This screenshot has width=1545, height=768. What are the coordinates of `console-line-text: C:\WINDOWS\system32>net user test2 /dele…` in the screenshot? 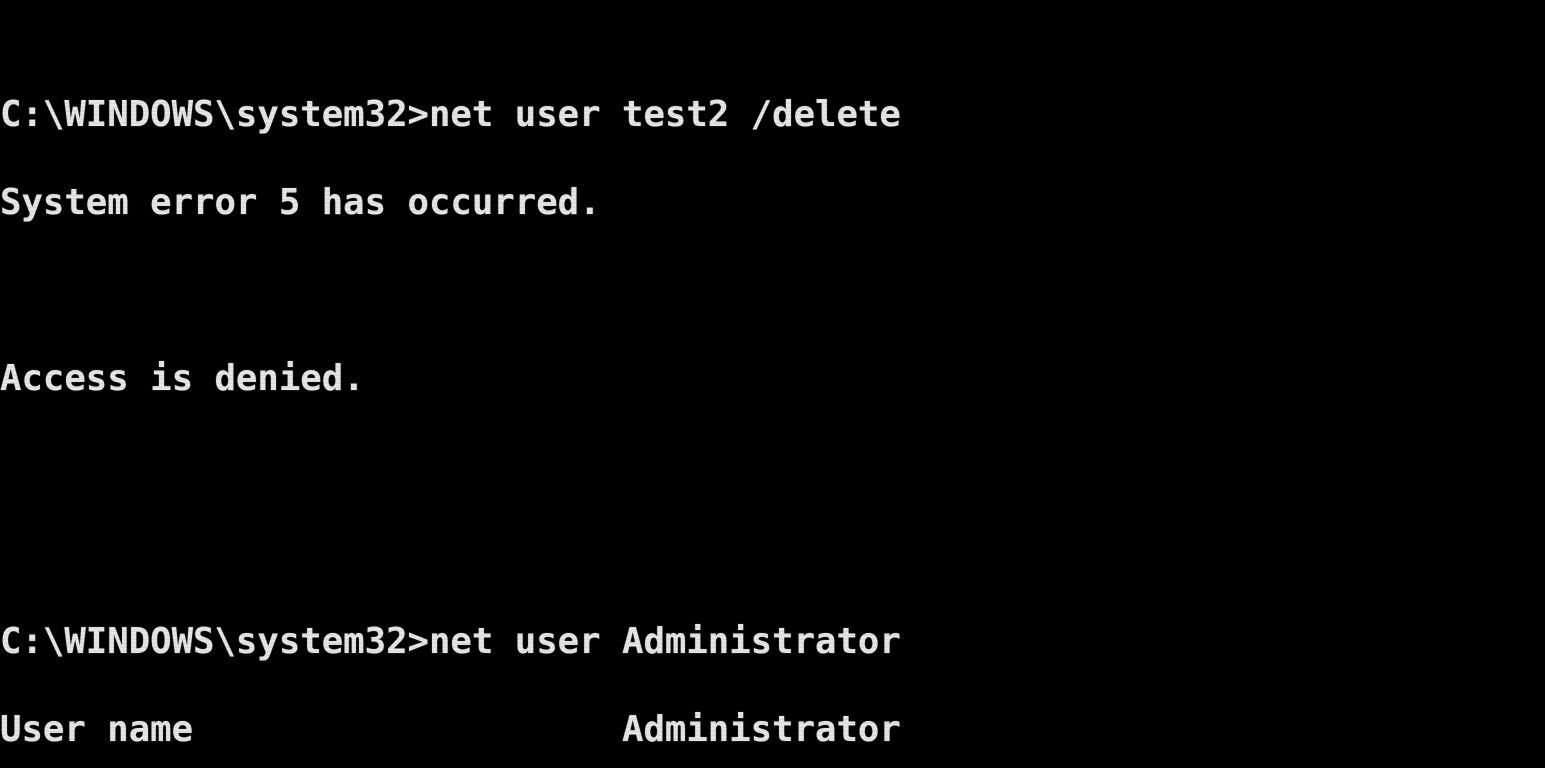 It's located at (450, 114).